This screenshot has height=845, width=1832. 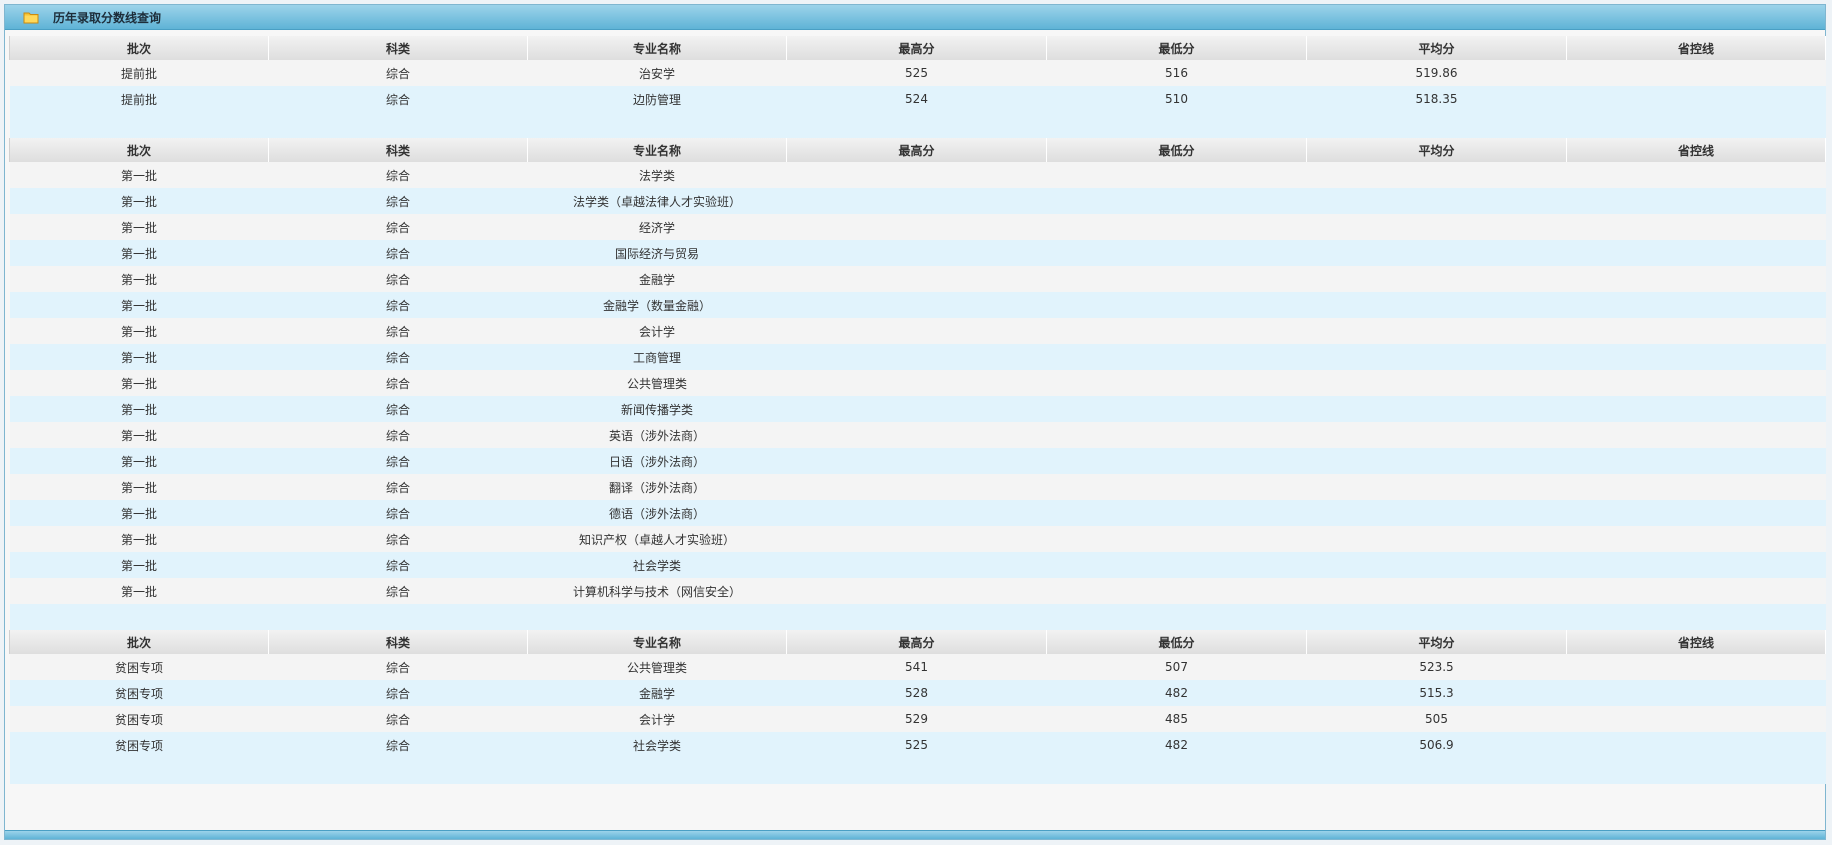 I want to click on table-cell: 日语（涉外法商）, so click(x=657, y=461).